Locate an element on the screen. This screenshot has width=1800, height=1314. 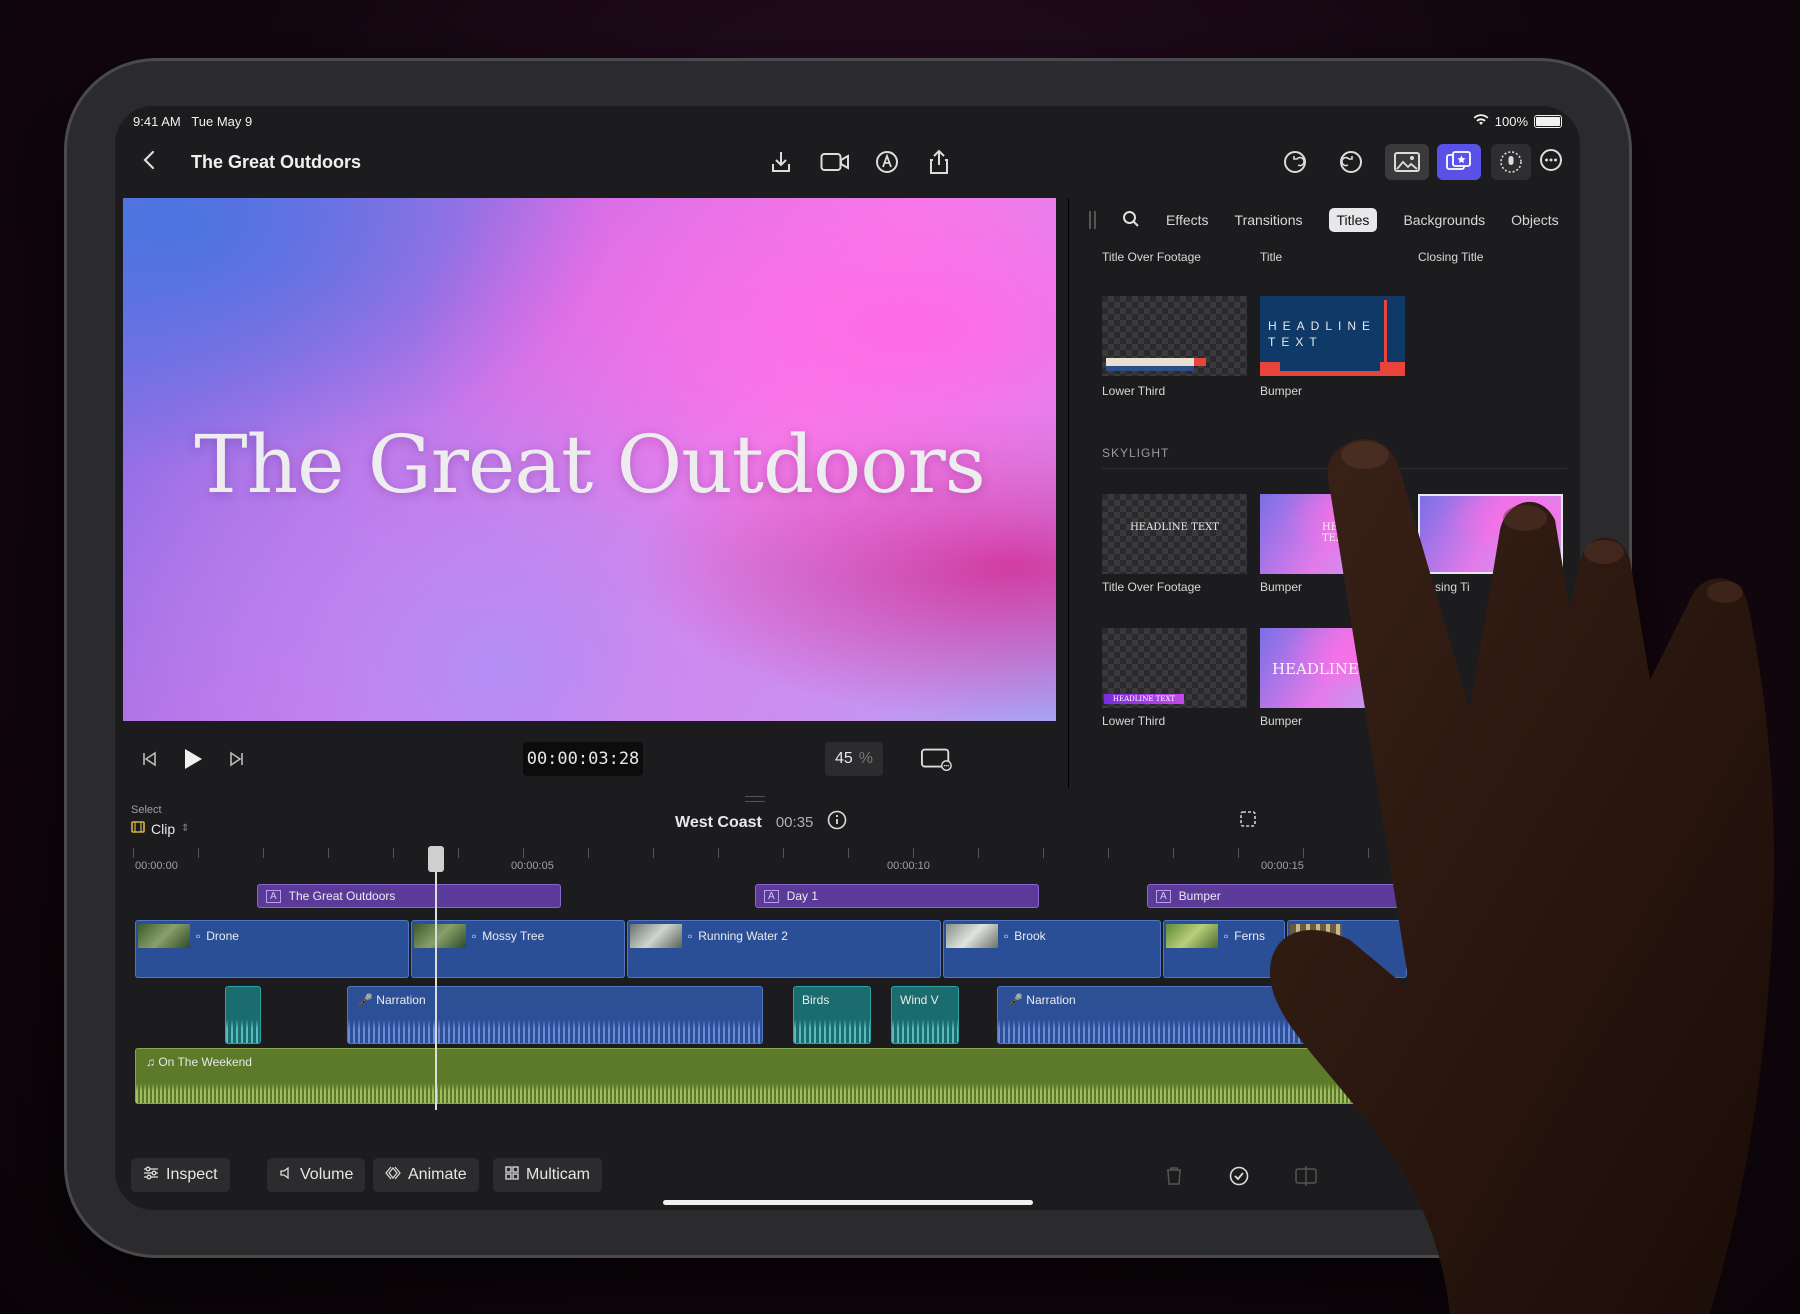
title-clip: A Bumper is located at coordinates (1297, 896).